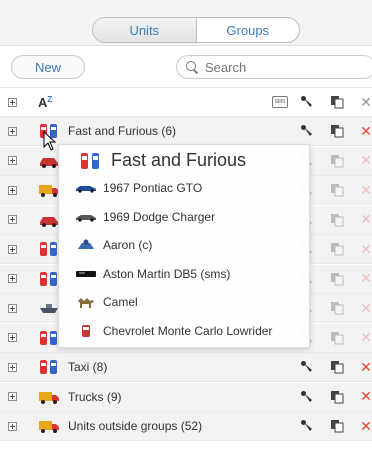 Image resolution: width=372 pixels, height=449 pixels. What do you see at coordinates (86, 217) in the screenshot?
I see `charger-car-icon` at bounding box center [86, 217].